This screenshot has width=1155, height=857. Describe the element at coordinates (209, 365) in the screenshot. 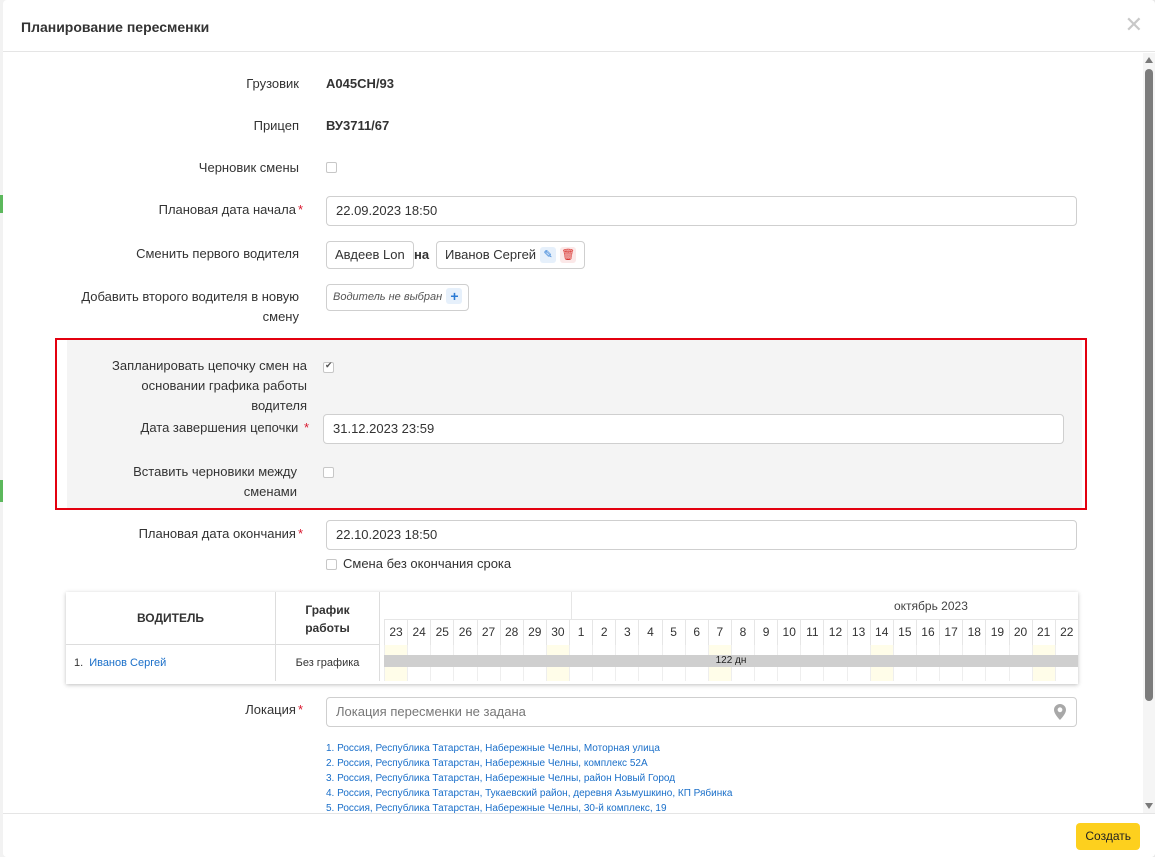

I see `plan-chain-label-line1: Запланировать цепочку смен на` at that location.